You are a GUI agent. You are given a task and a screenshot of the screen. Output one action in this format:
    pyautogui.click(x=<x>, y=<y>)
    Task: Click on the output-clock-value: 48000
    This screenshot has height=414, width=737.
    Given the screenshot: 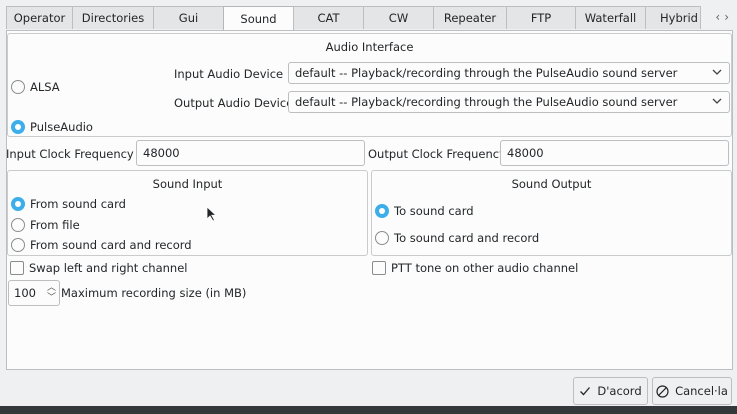 What is the action you would take?
    pyautogui.click(x=525, y=153)
    